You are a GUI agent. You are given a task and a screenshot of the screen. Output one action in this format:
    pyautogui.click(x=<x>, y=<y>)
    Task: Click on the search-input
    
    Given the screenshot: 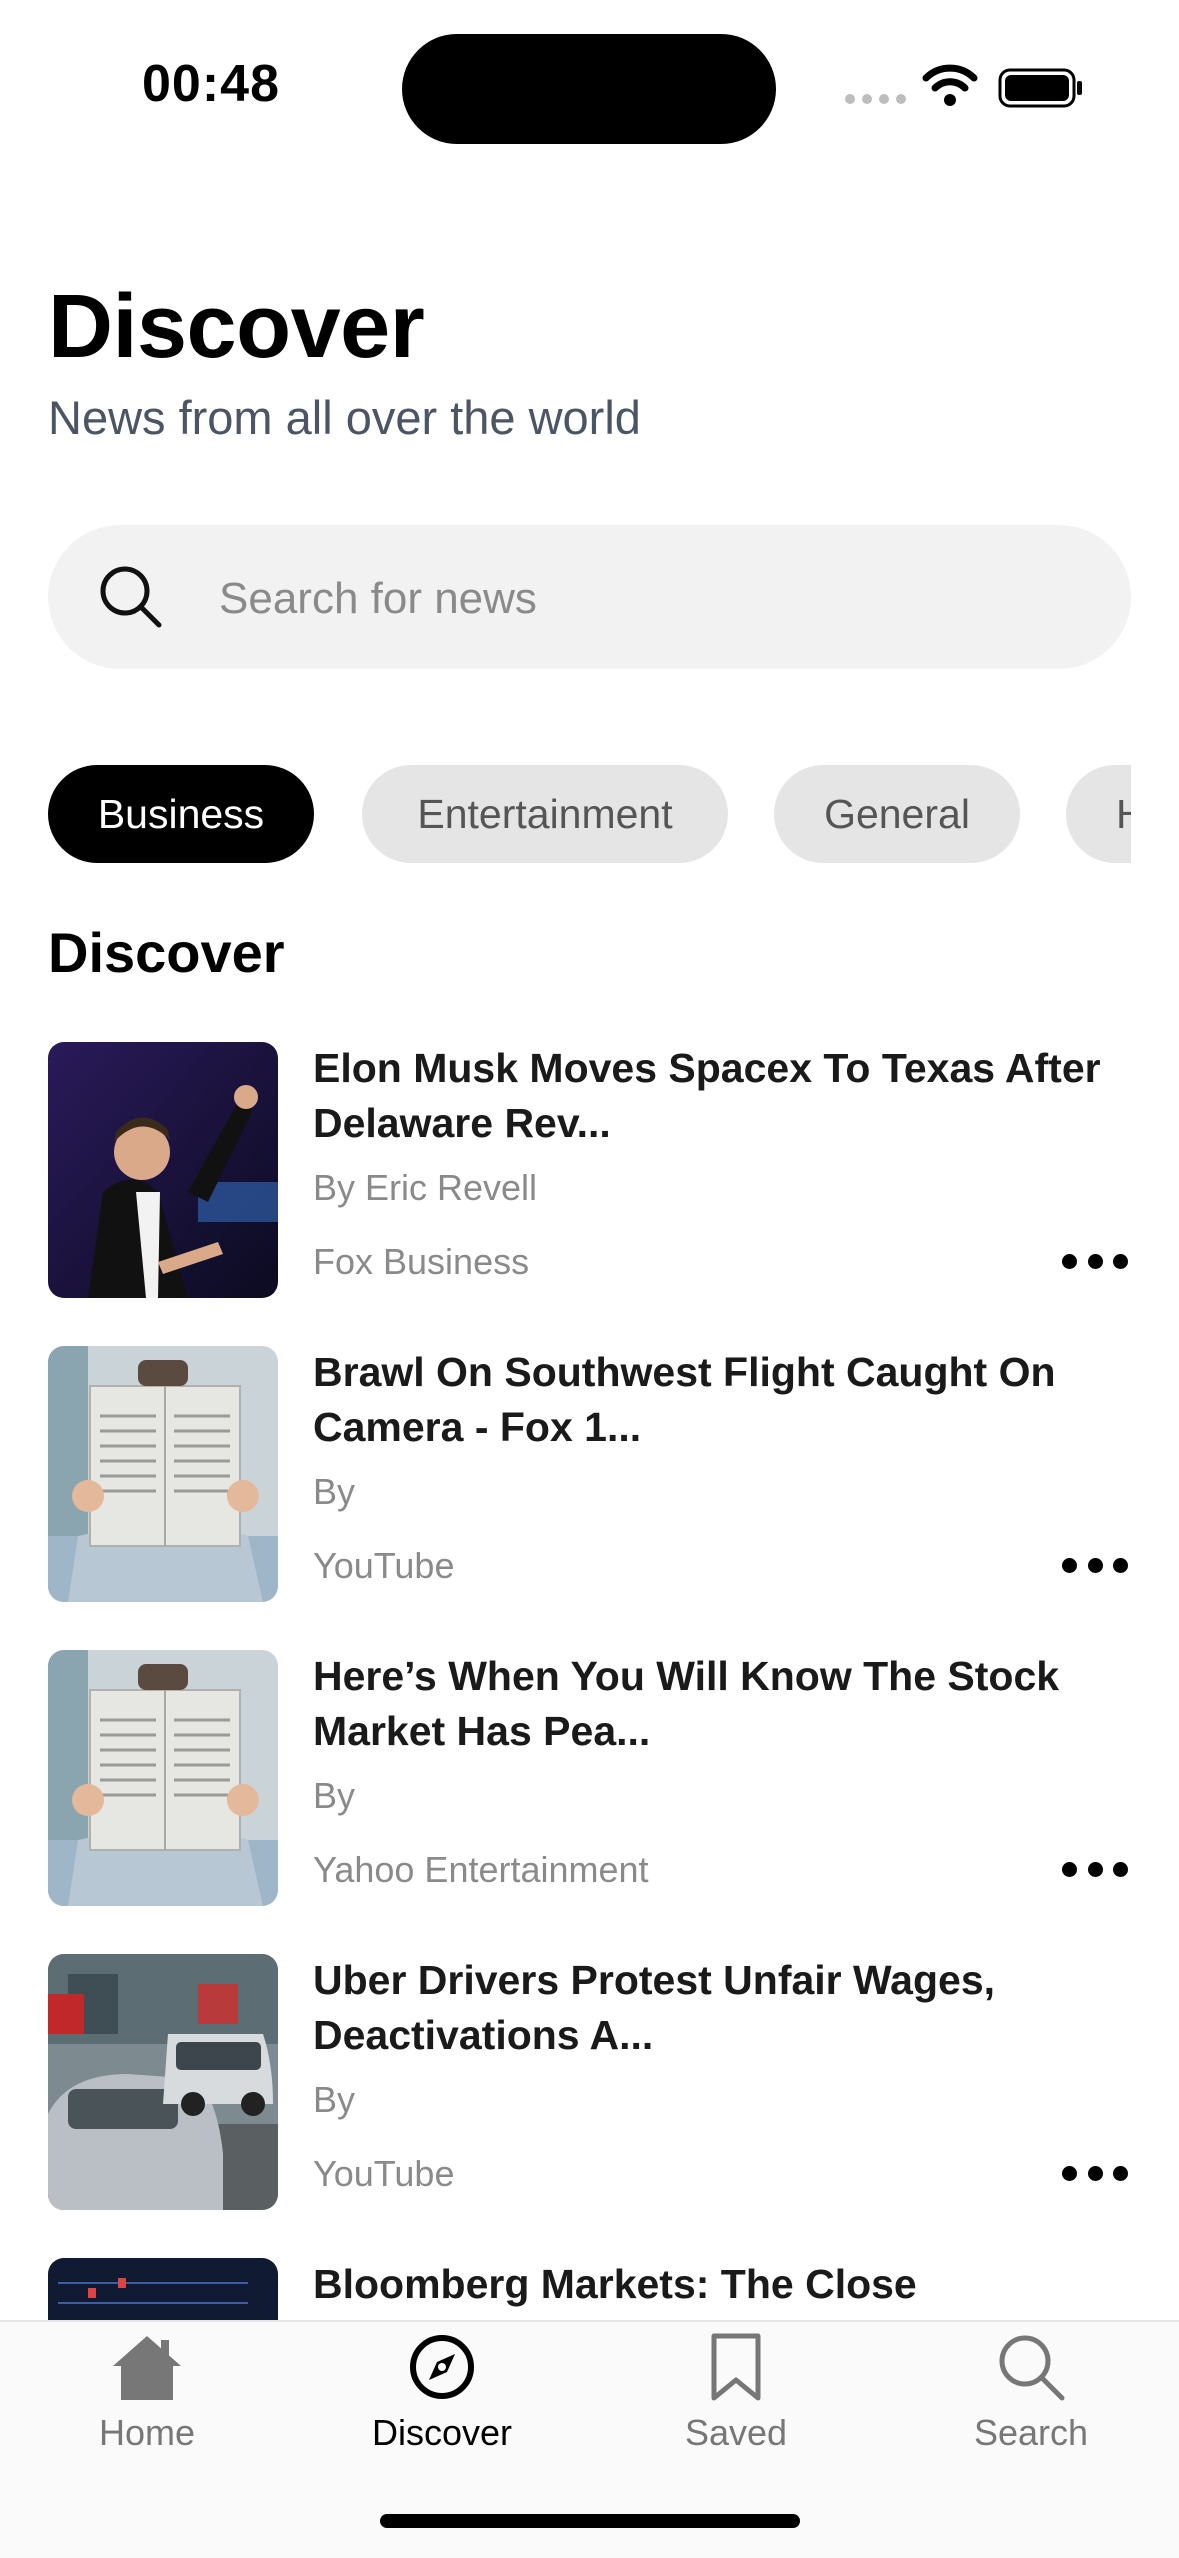 What is the action you would take?
    pyautogui.click(x=649, y=599)
    